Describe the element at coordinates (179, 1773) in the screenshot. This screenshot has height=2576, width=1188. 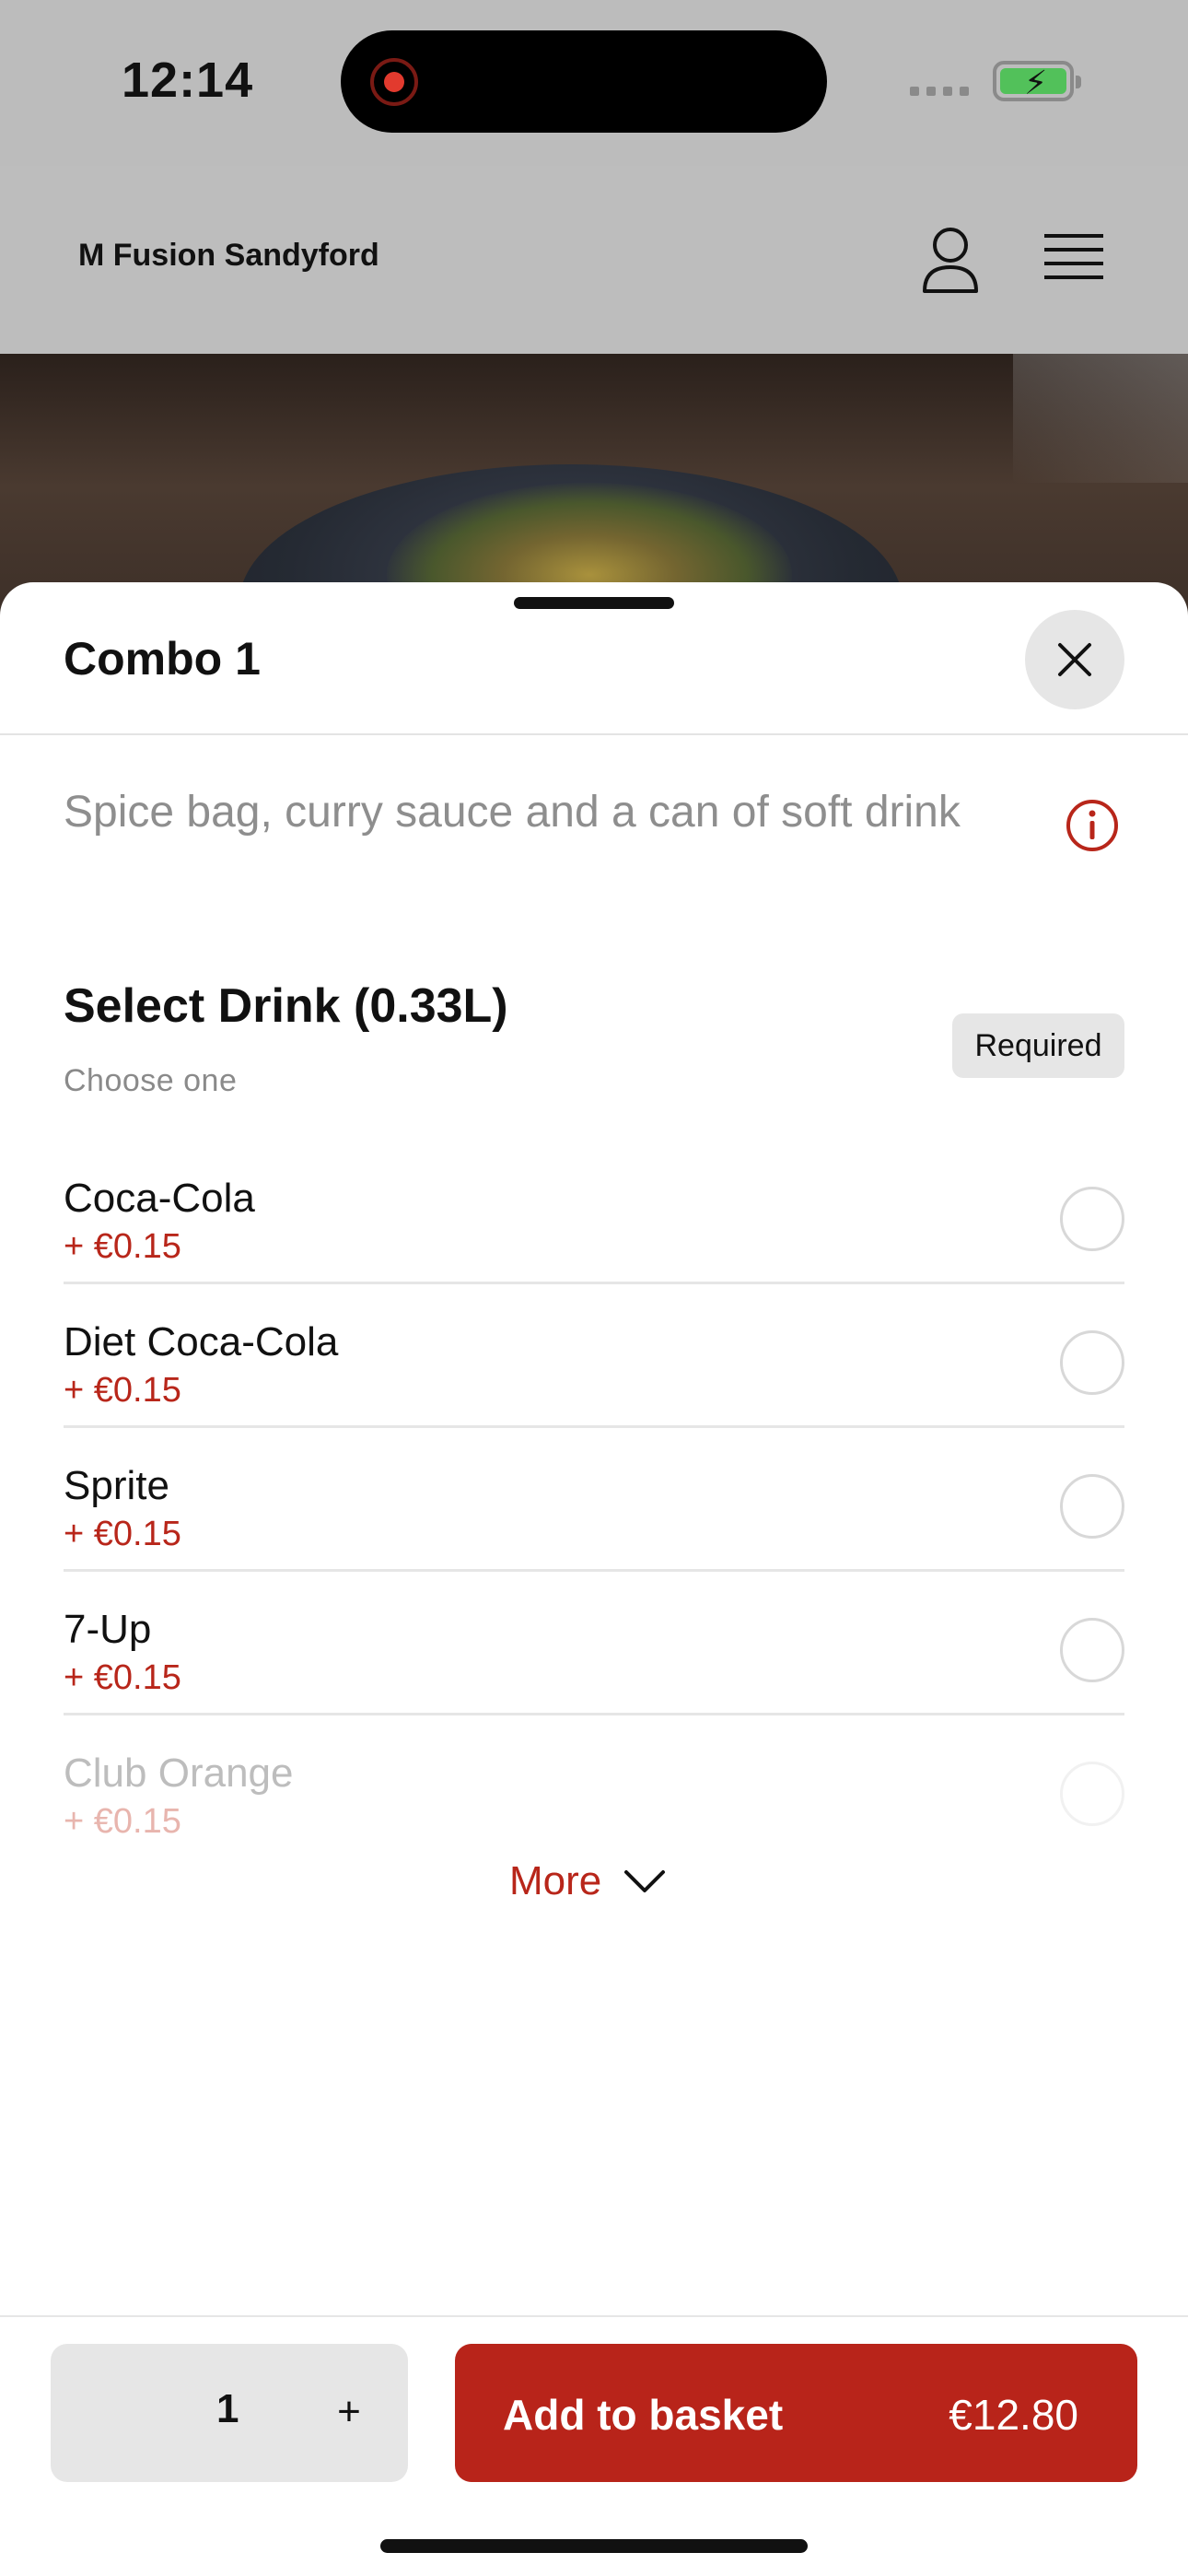
I see `option-name: Club Orange` at that location.